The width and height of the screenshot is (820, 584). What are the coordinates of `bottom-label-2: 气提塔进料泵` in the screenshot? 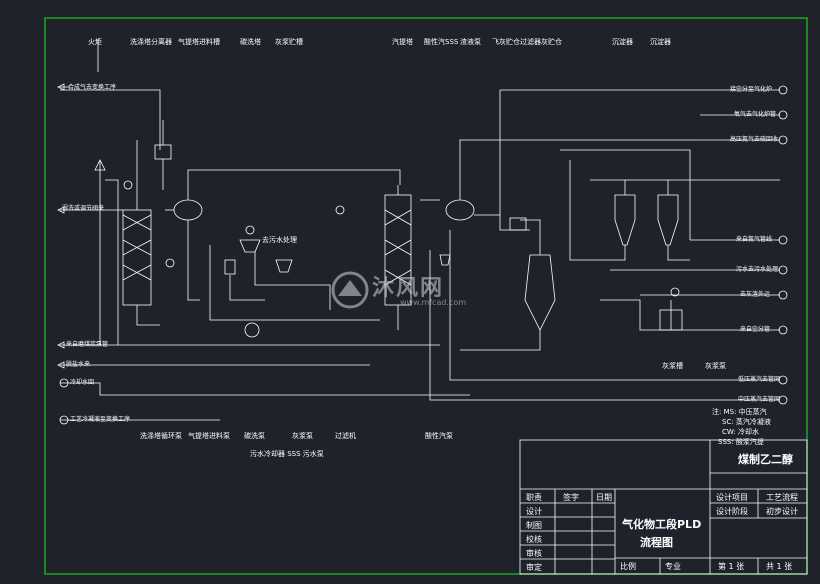 It's located at (209, 436).